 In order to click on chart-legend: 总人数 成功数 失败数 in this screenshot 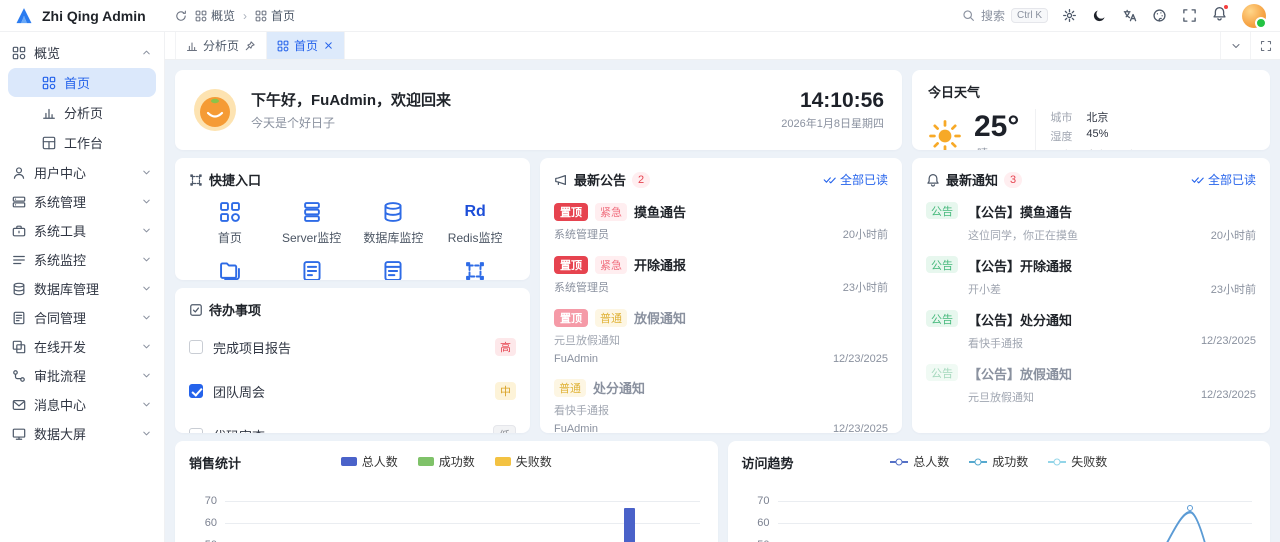, I will do `click(999, 461)`.